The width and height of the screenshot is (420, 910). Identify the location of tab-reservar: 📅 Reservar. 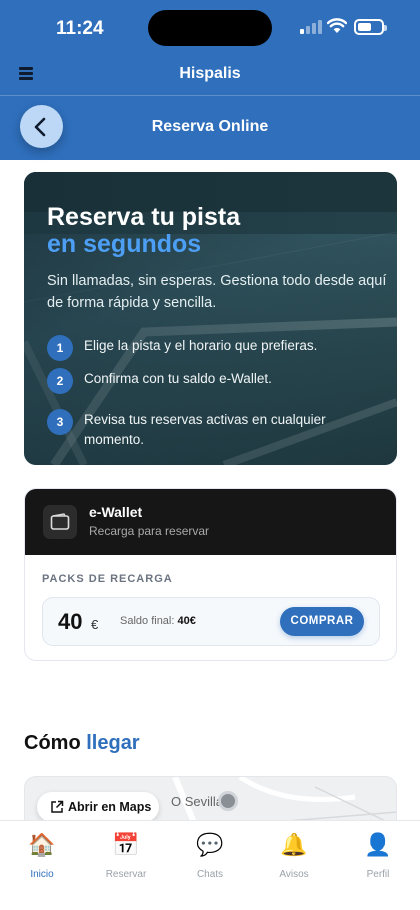
(126, 861).